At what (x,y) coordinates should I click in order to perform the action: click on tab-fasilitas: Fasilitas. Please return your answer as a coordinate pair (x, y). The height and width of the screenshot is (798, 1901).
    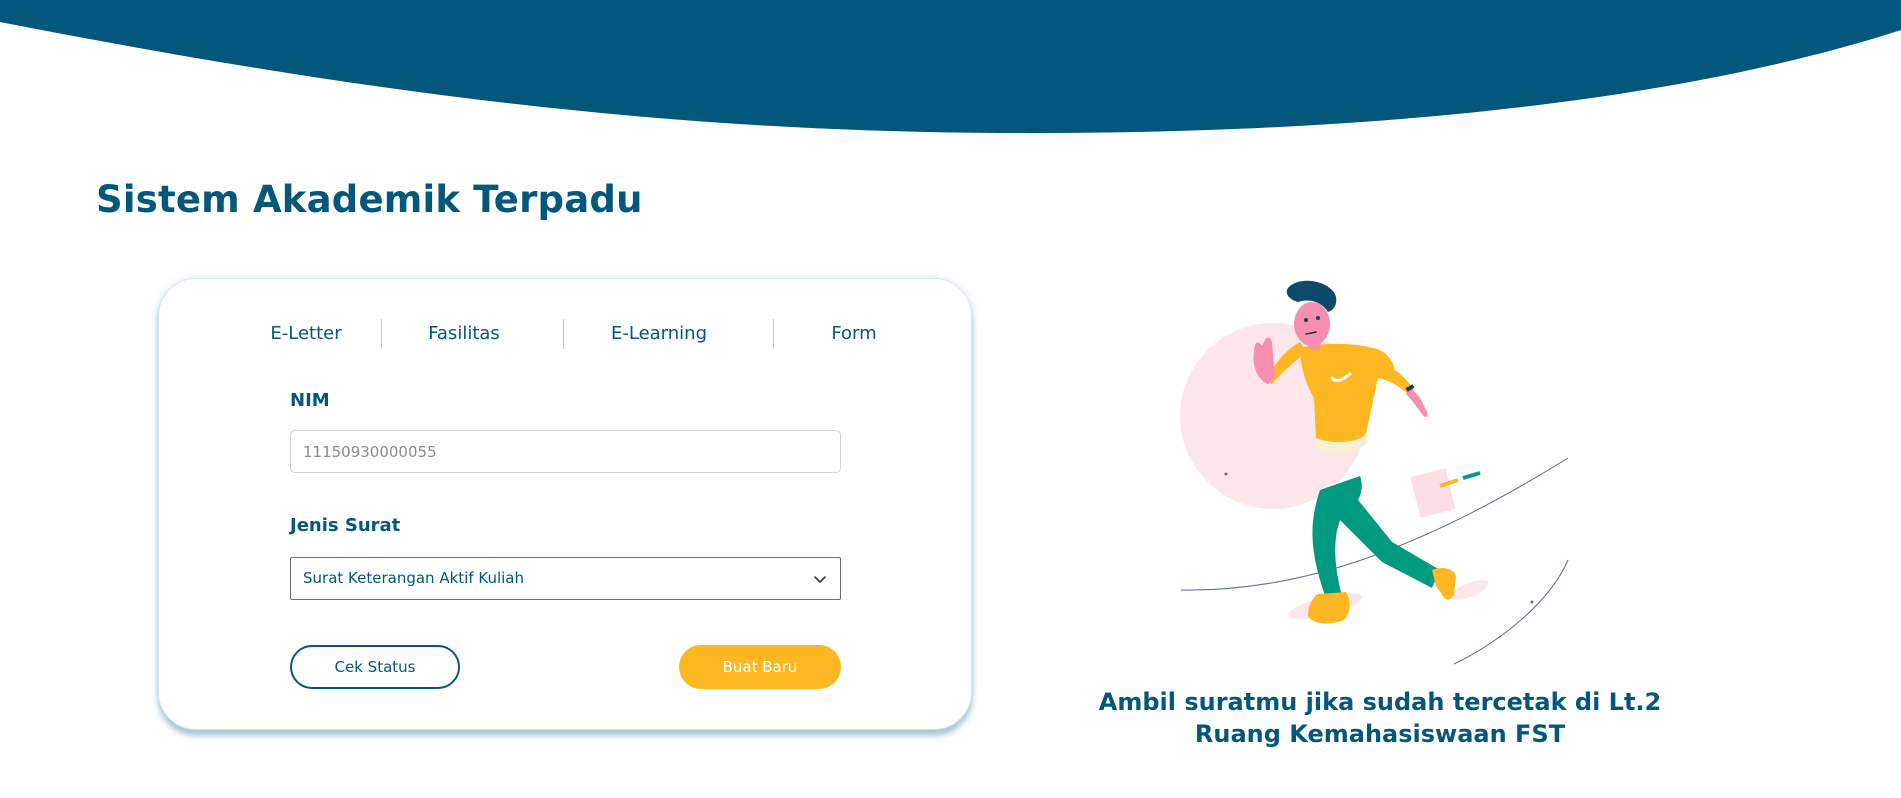
    Looking at the image, I should click on (464, 334).